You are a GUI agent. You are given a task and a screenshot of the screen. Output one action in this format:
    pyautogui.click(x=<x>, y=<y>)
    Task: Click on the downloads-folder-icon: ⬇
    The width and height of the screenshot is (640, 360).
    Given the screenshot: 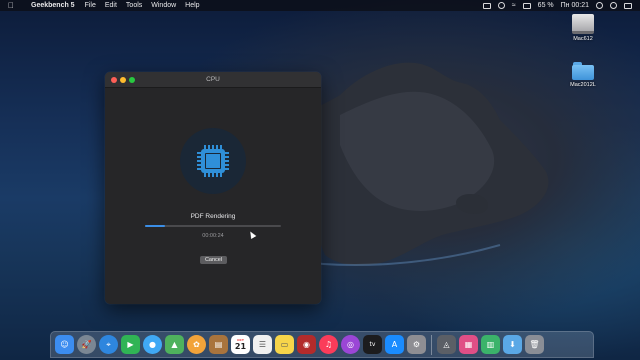 What is the action you would take?
    pyautogui.click(x=512, y=344)
    